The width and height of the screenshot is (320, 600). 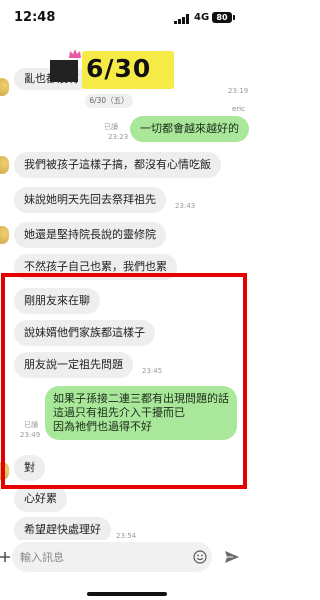 I want to click on message-time: 23:45, so click(x=152, y=371).